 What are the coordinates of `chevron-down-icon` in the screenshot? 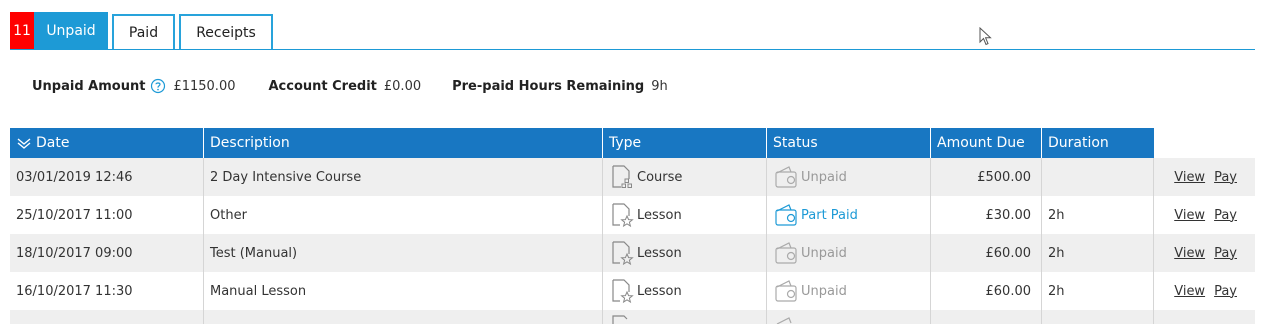 It's located at (24, 143).